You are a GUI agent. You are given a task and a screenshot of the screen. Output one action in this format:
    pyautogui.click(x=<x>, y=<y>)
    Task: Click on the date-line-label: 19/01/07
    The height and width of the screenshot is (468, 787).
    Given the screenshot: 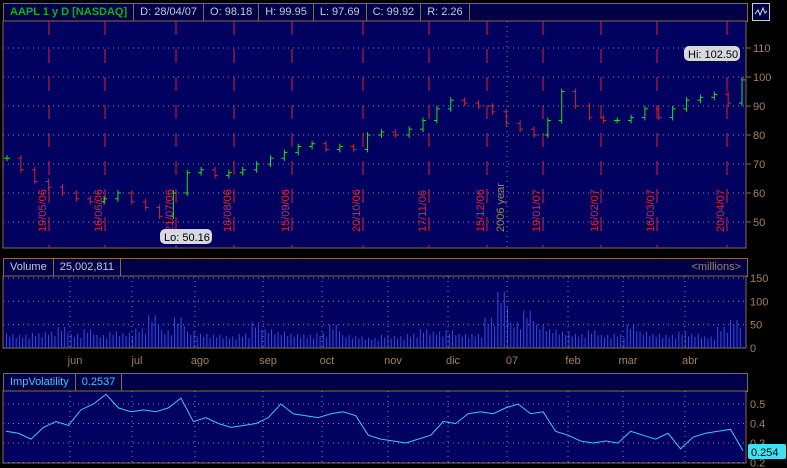 What is the action you would take?
    pyautogui.click(x=537, y=210)
    